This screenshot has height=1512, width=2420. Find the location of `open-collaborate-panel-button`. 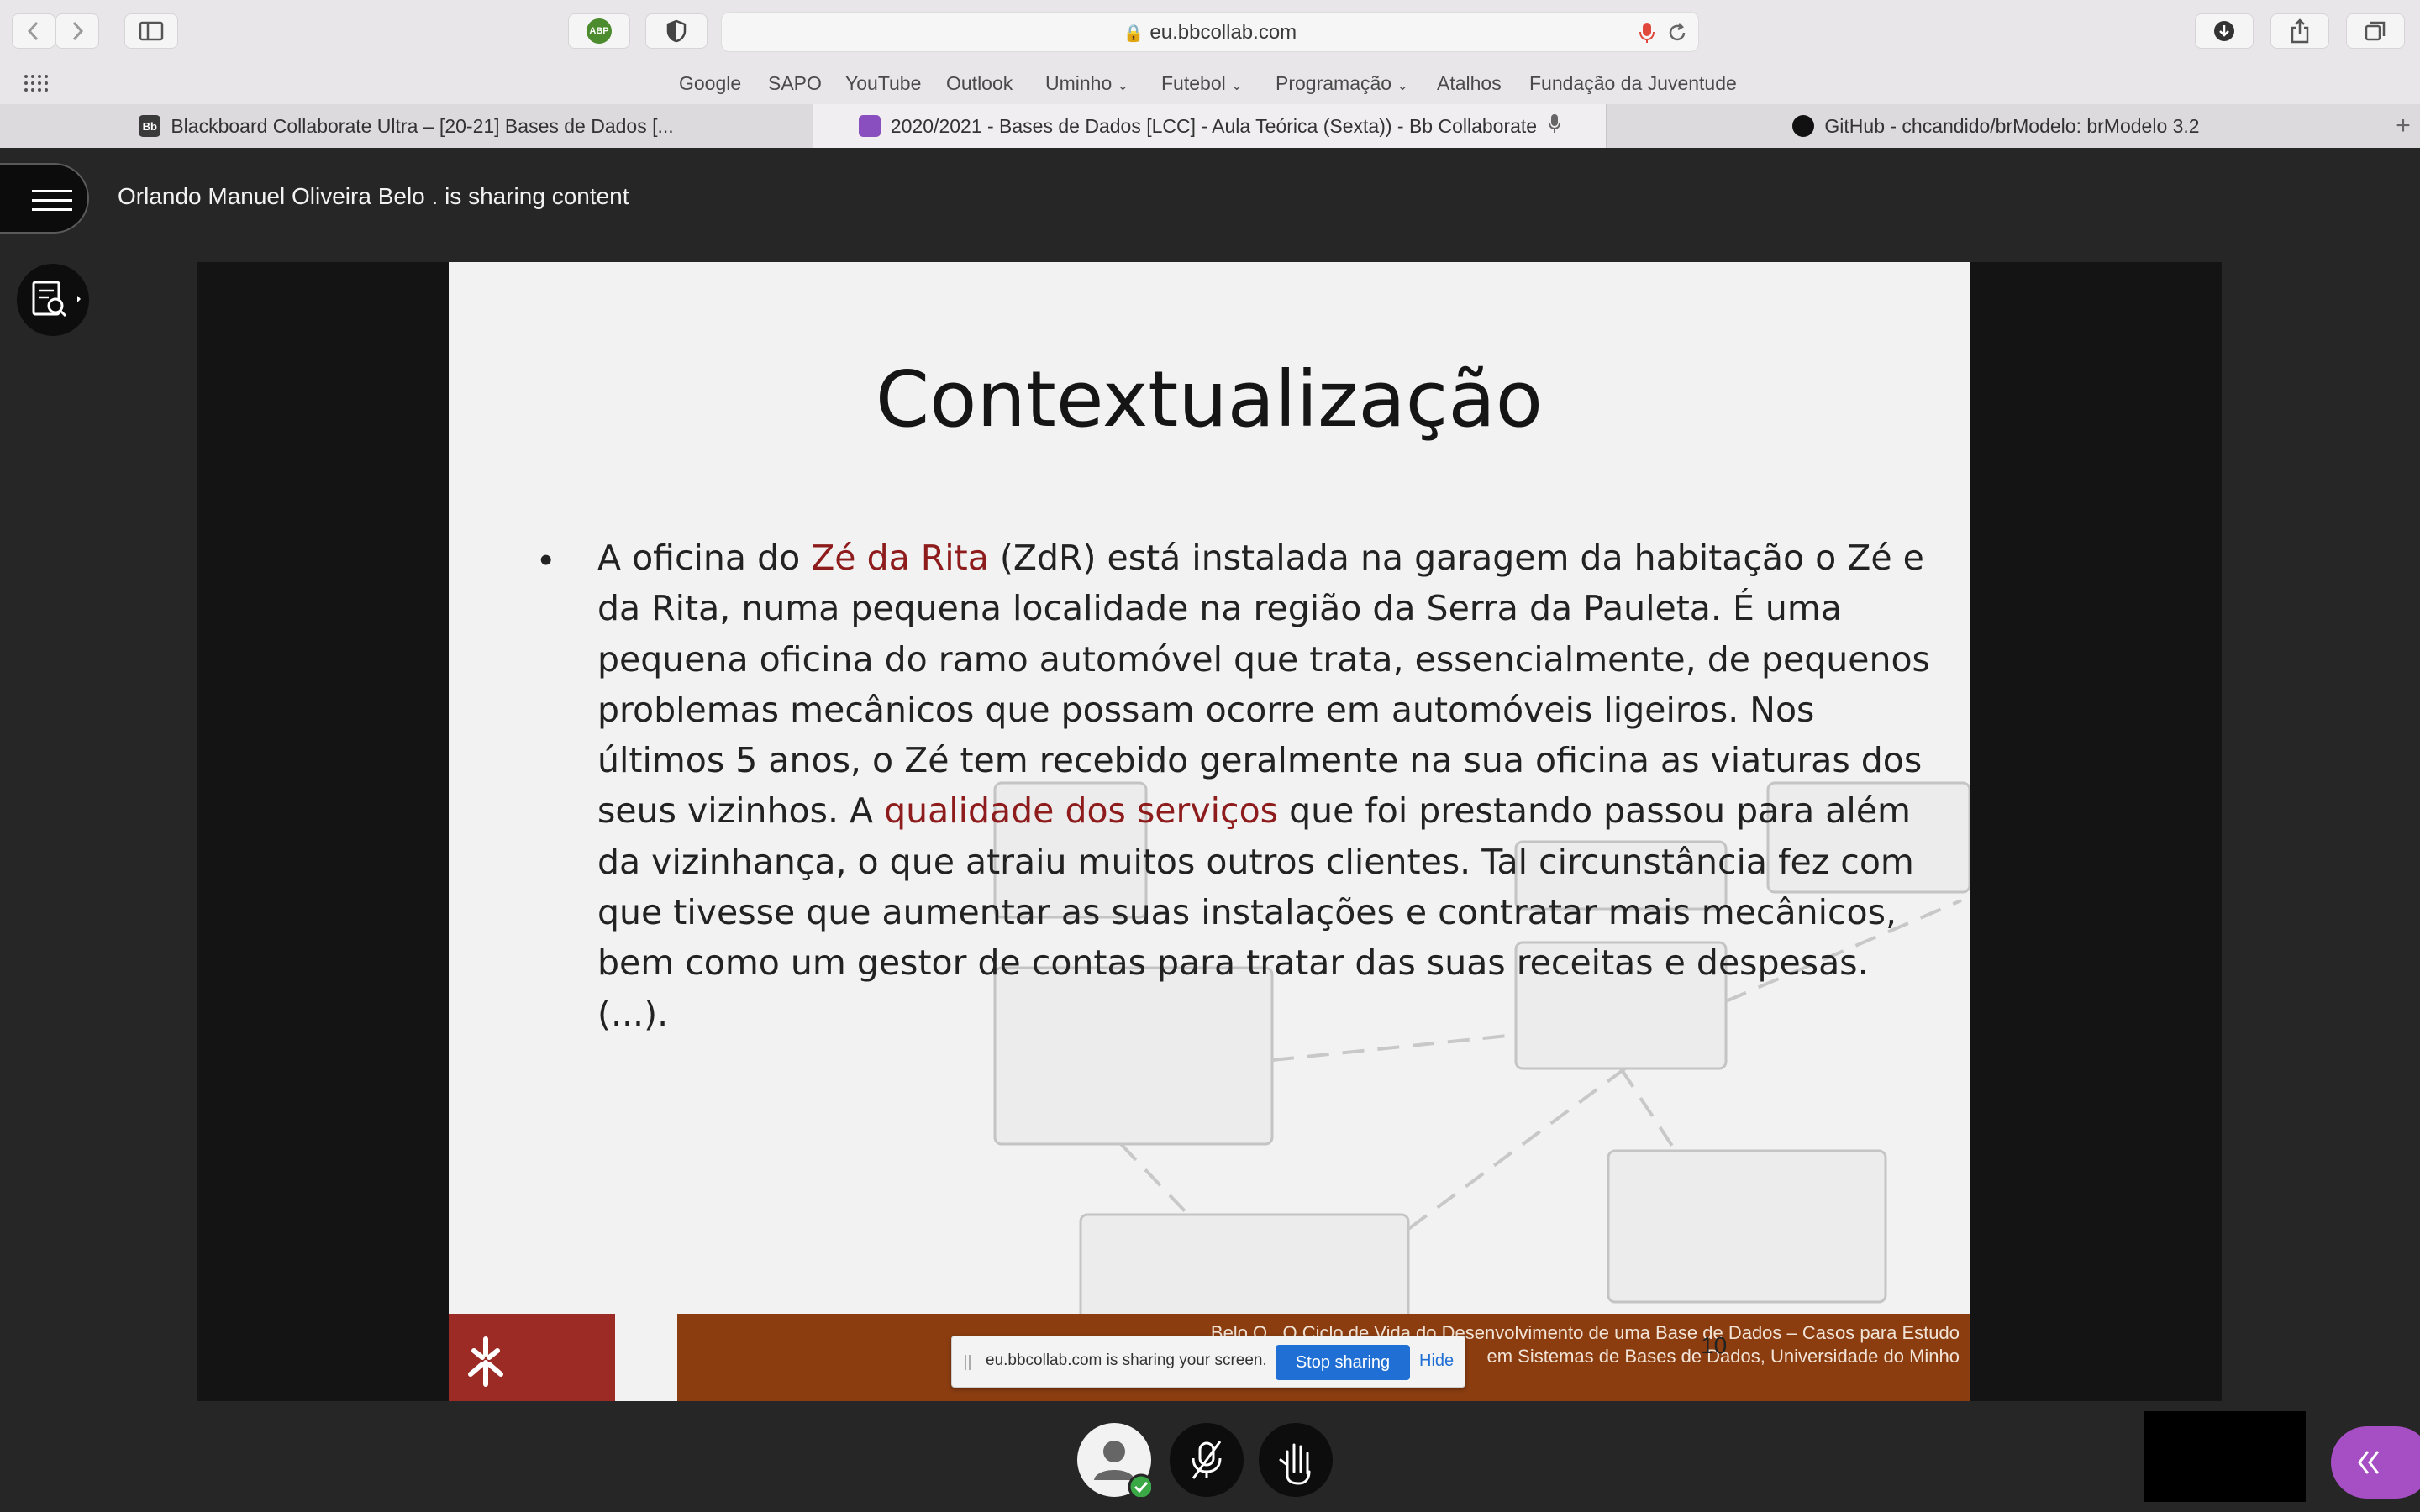

open-collaborate-panel-button is located at coordinates (2375, 1462).